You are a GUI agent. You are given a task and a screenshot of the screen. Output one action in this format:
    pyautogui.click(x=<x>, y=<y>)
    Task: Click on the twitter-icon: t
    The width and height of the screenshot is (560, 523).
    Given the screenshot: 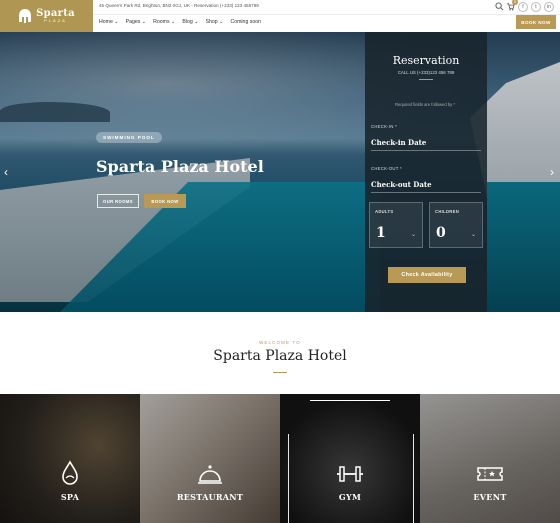 What is the action you would take?
    pyautogui.click(x=536, y=7)
    